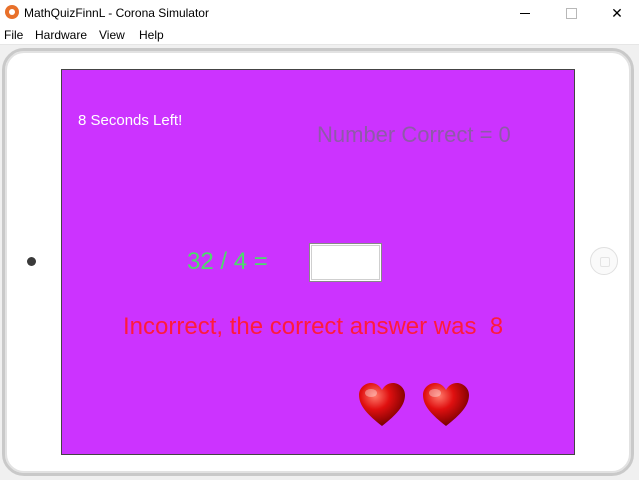 This screenshot has height=480, width=639. I want to click on corona-app-icon, so click(12, 12).